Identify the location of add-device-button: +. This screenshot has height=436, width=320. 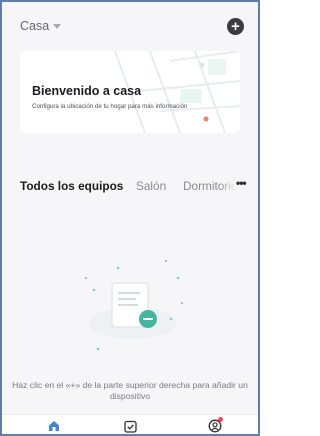
(235, 26).